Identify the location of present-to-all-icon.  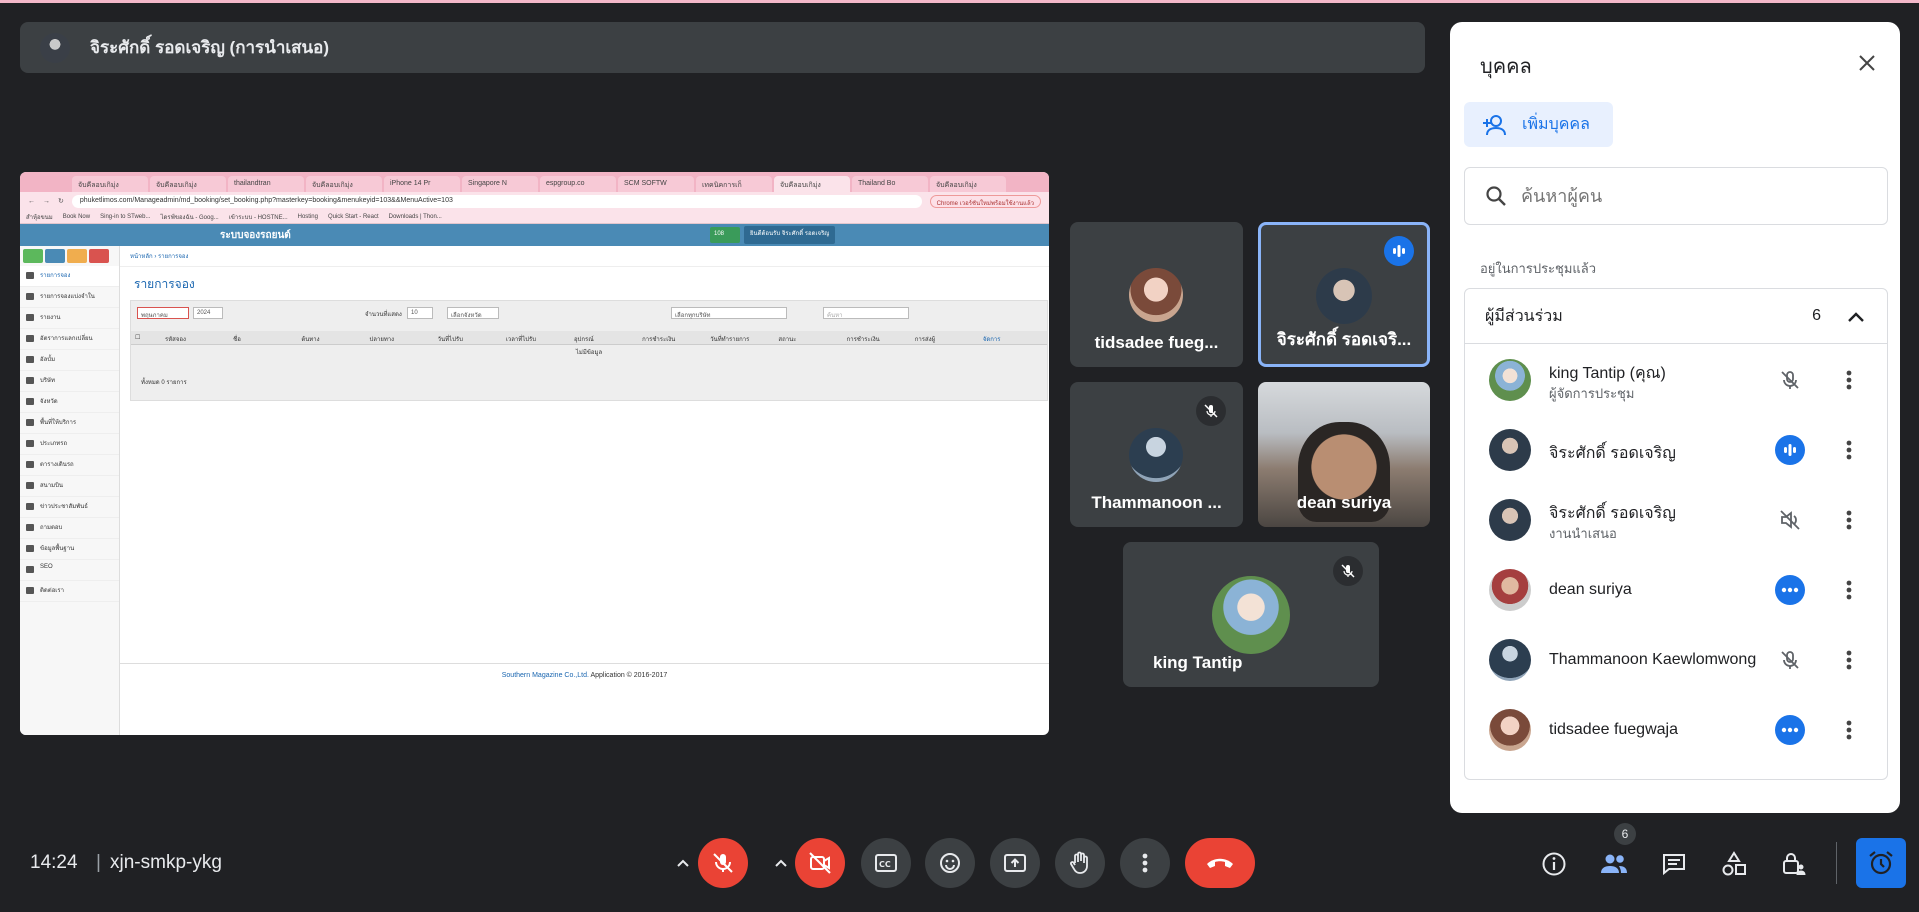
(1015, 863).